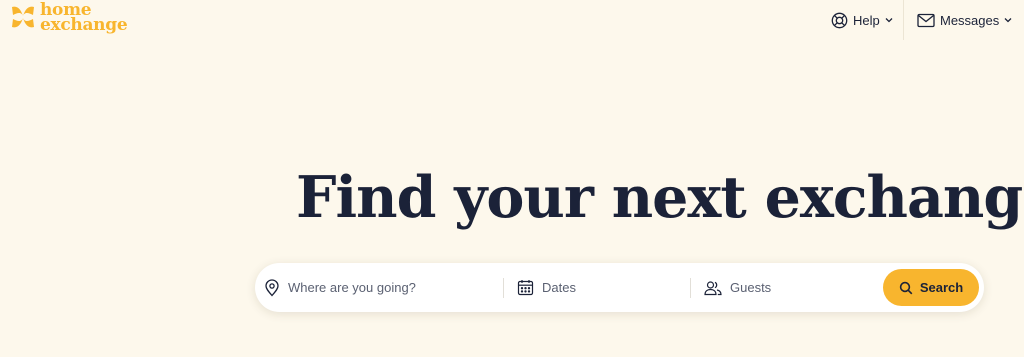  Describe the element at coordinates (512, 20) in the screenshot. I see `top-nav: home exchange Help Messages` at that location.